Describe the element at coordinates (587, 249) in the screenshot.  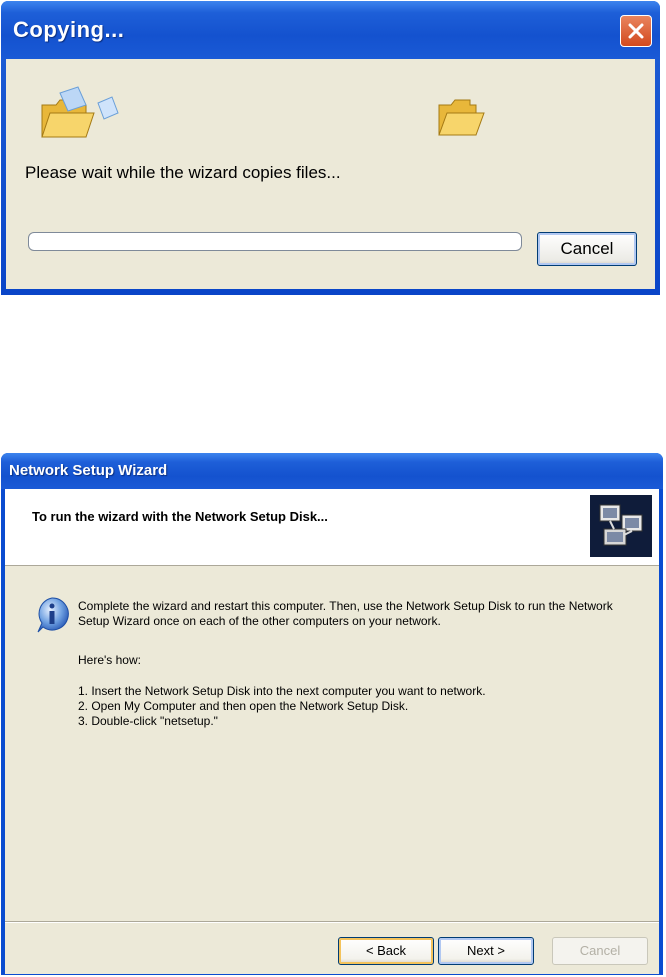
I see `cancel-copy-button: Cancel` at that location.